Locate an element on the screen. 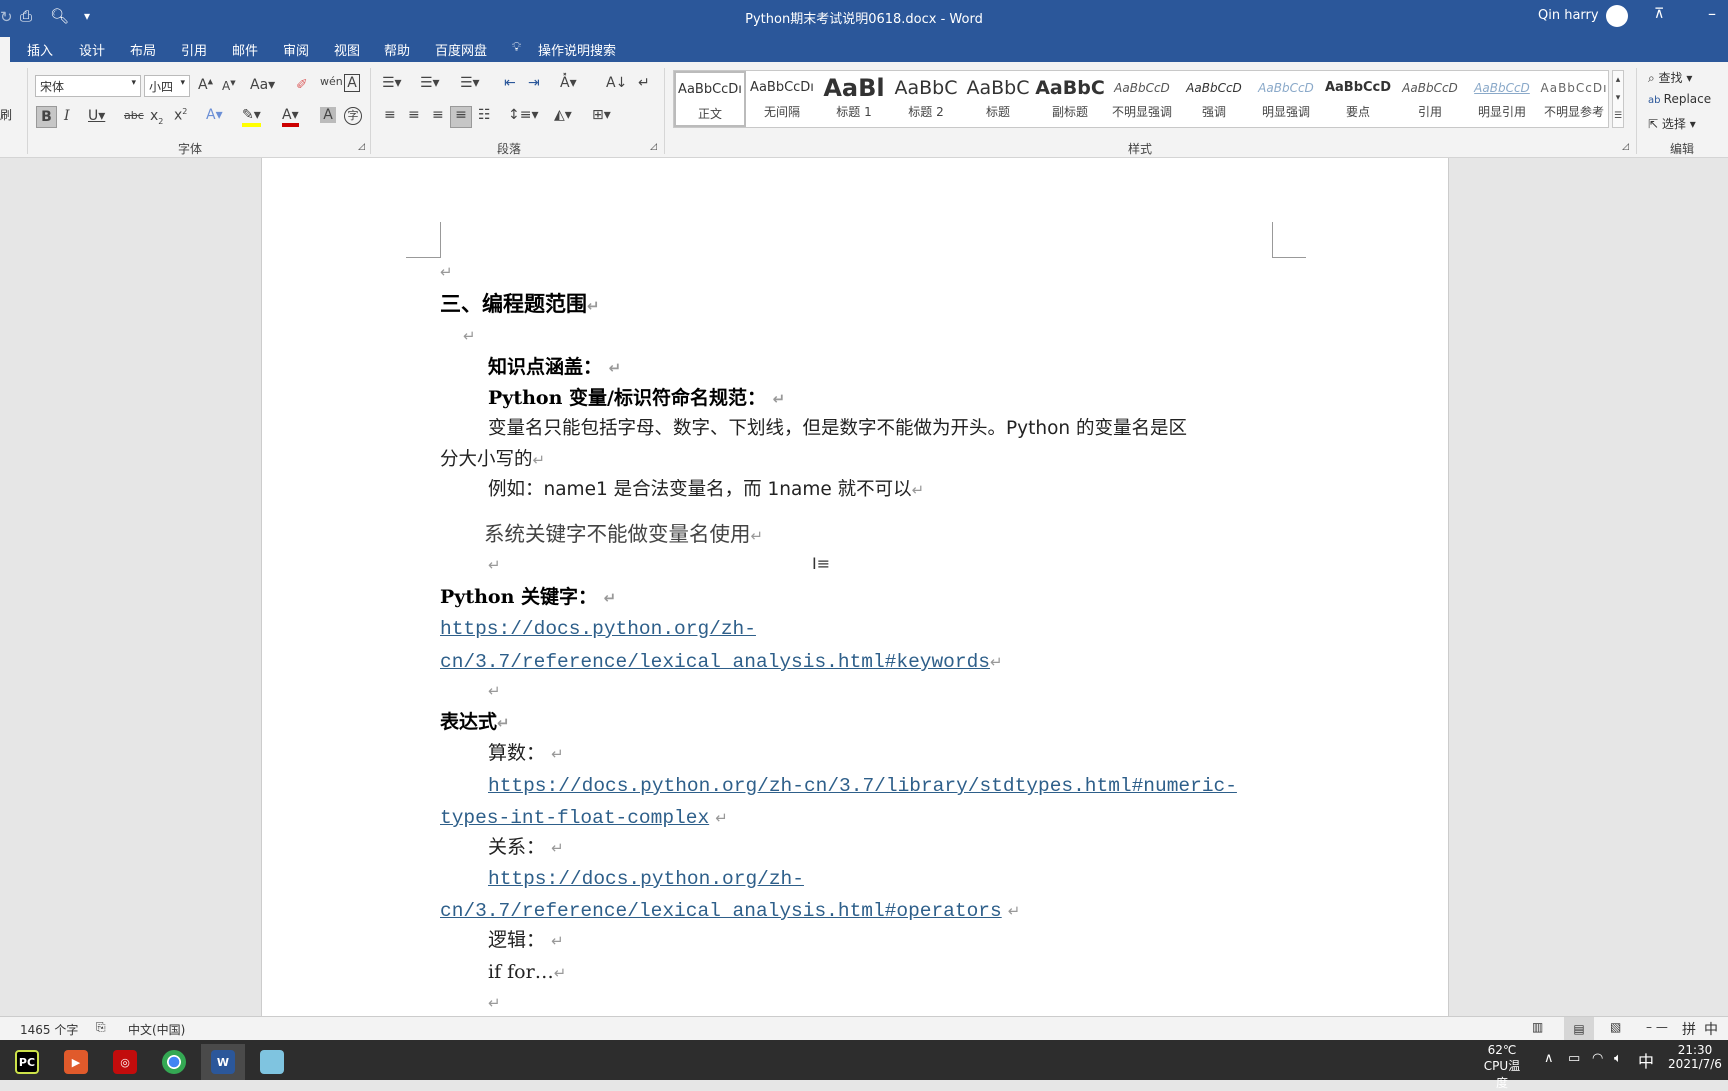  character-border-icon: A is located at coordinates (352, 83).